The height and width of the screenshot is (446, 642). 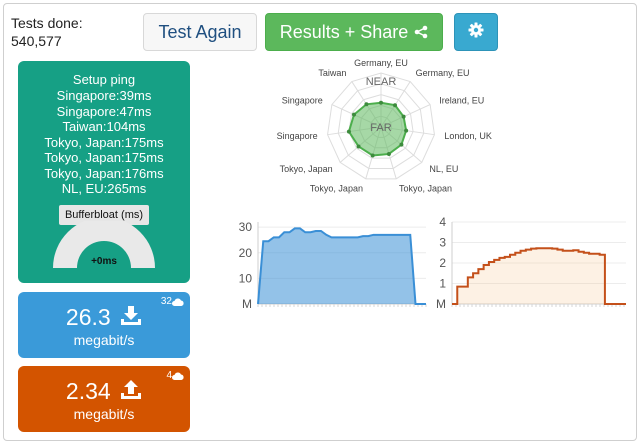 What do you see at coordinates (246, 227) in the screenshot?
I see `y-tick-label: 30` at bounding box center [246, 227].